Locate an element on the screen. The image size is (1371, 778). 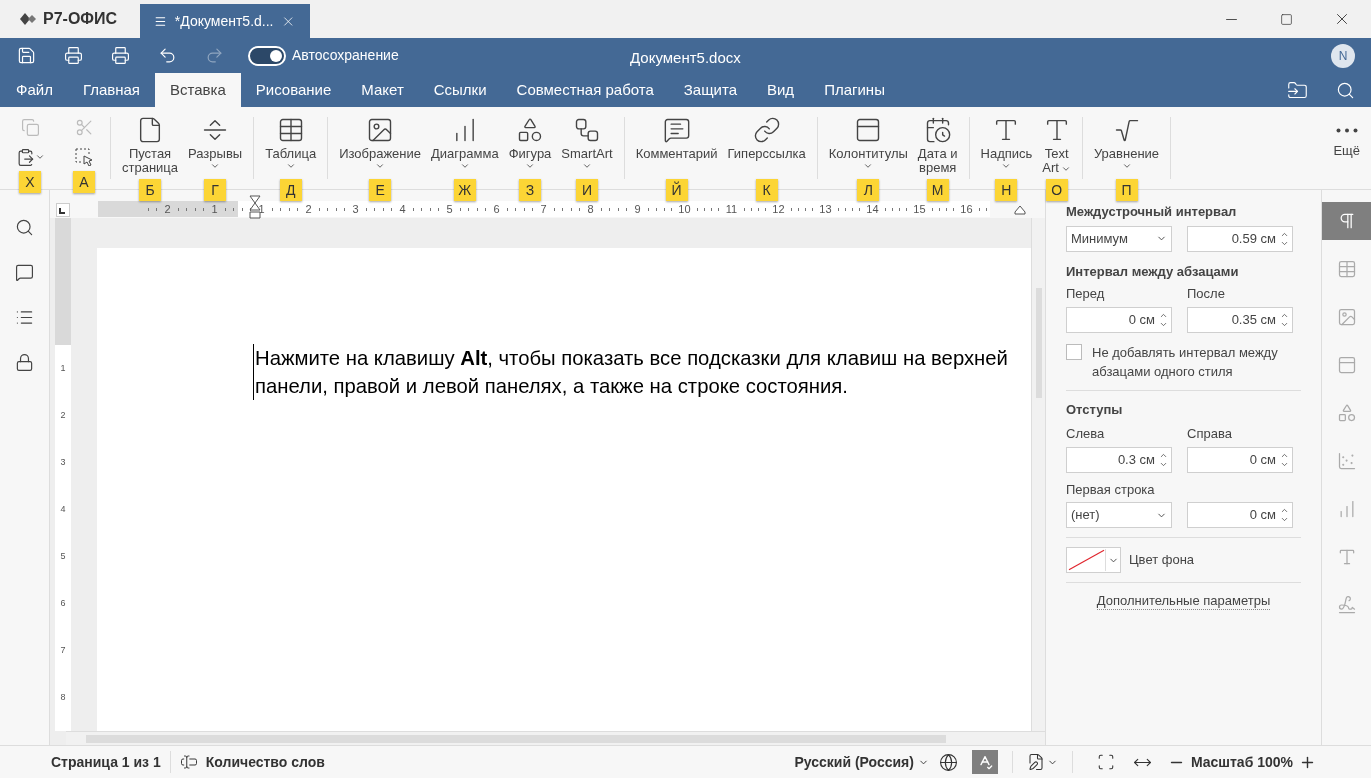
key-hint: Е is located at coordinates (380, 190).